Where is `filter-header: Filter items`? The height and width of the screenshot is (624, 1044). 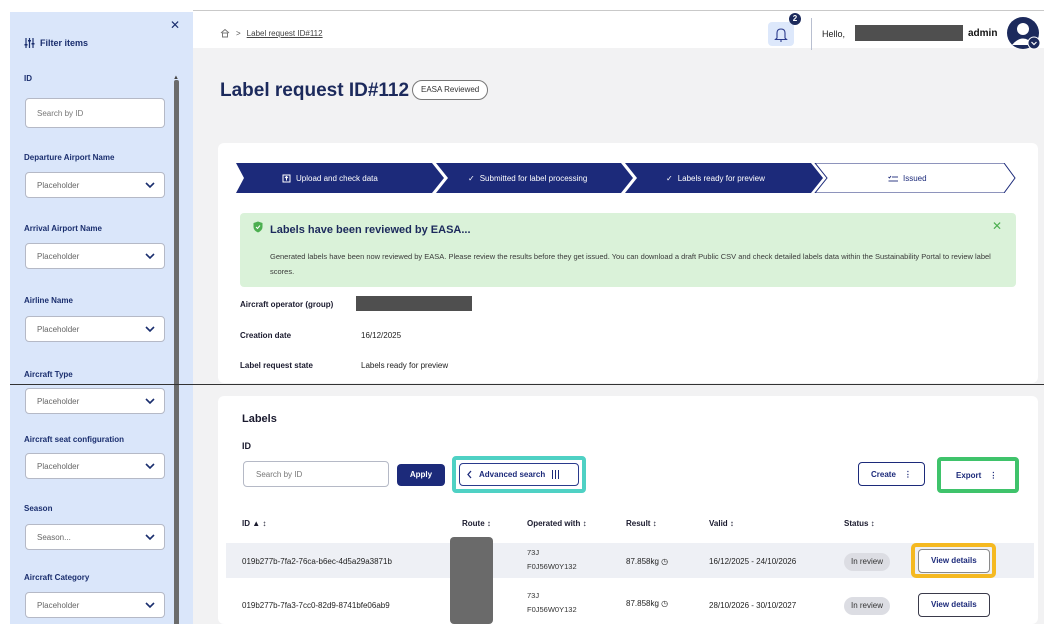
filter-header: Filter items is located at coordinates (56, 43).